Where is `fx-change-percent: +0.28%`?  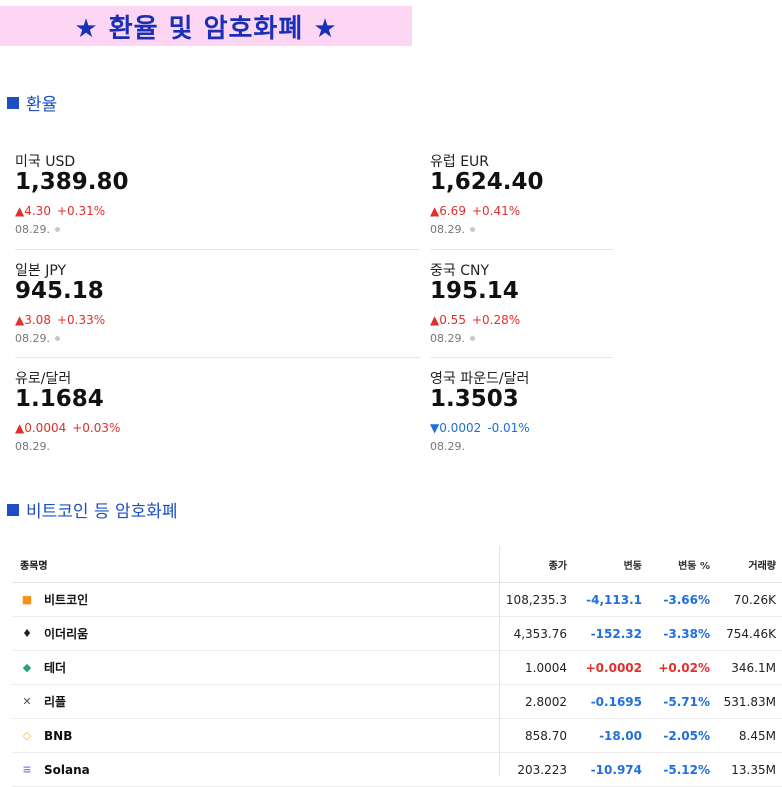 fx-change-percent: +0.28% is located at coordinates (496, 320).